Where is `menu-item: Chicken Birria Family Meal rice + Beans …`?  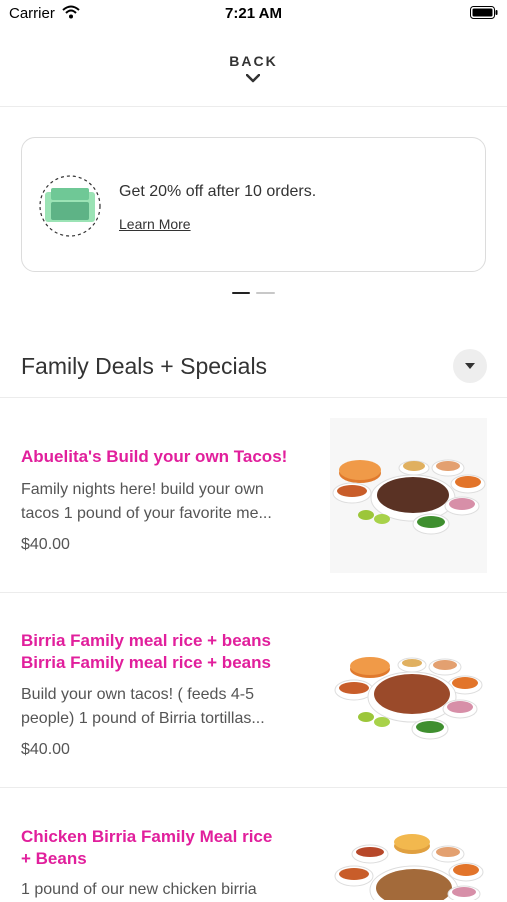 menu-item: Chicken Birria Family Meal rice + Beans … is located at coordinates (253, 844).